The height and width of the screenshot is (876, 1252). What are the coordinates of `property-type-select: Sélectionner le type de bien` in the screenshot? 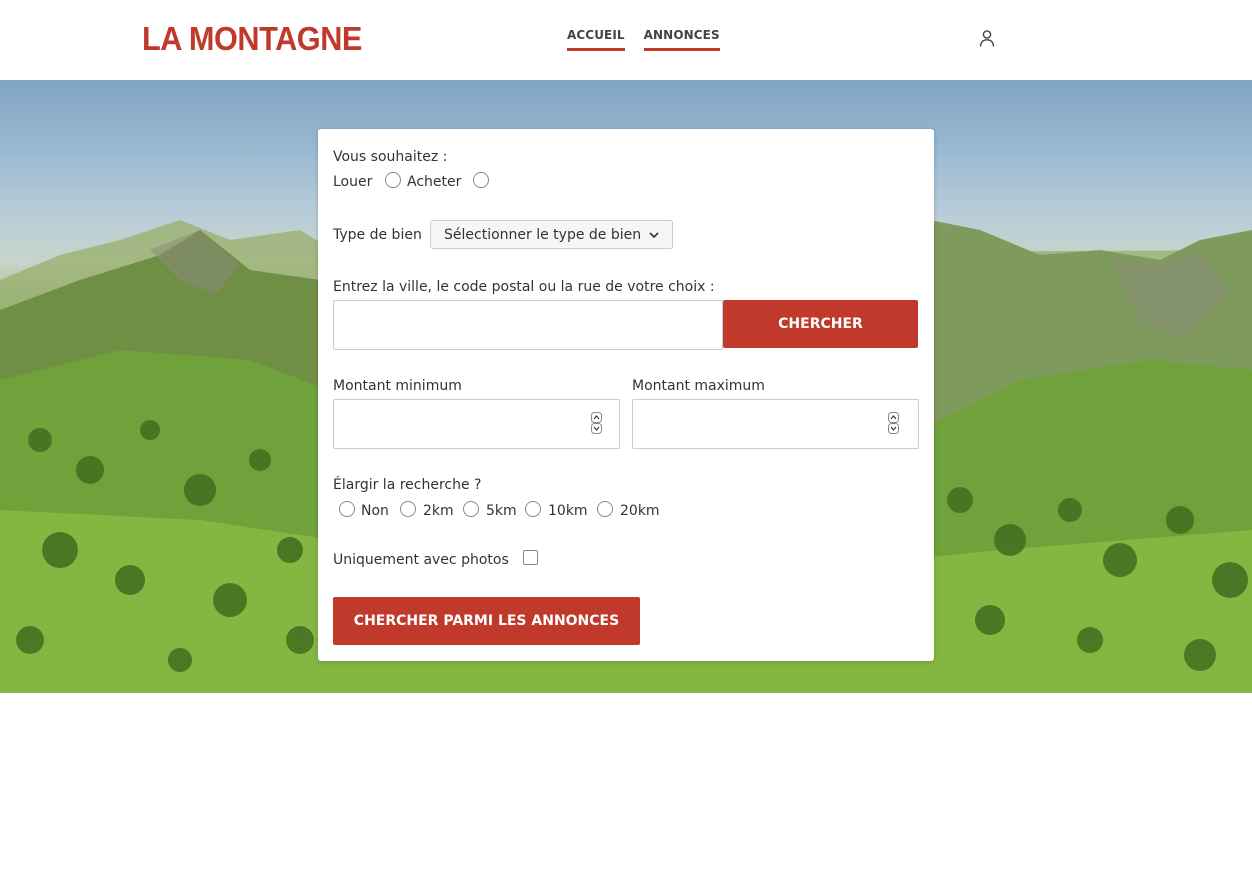 It's located at (551, 234).